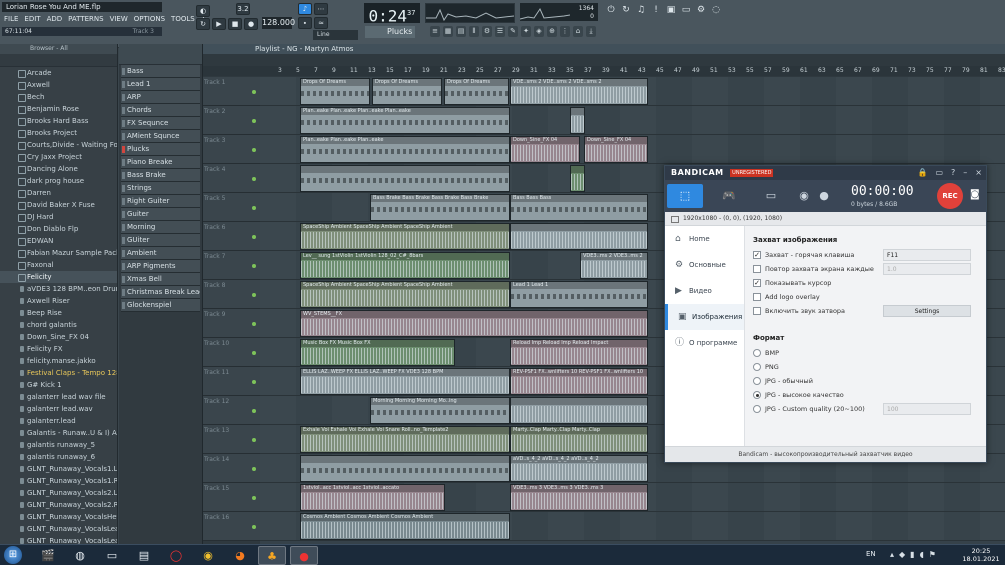  What do you see at coordinates (231, 207) in the screenshot?
I see `track-header: Track 5` at bounding box center [231, 207].